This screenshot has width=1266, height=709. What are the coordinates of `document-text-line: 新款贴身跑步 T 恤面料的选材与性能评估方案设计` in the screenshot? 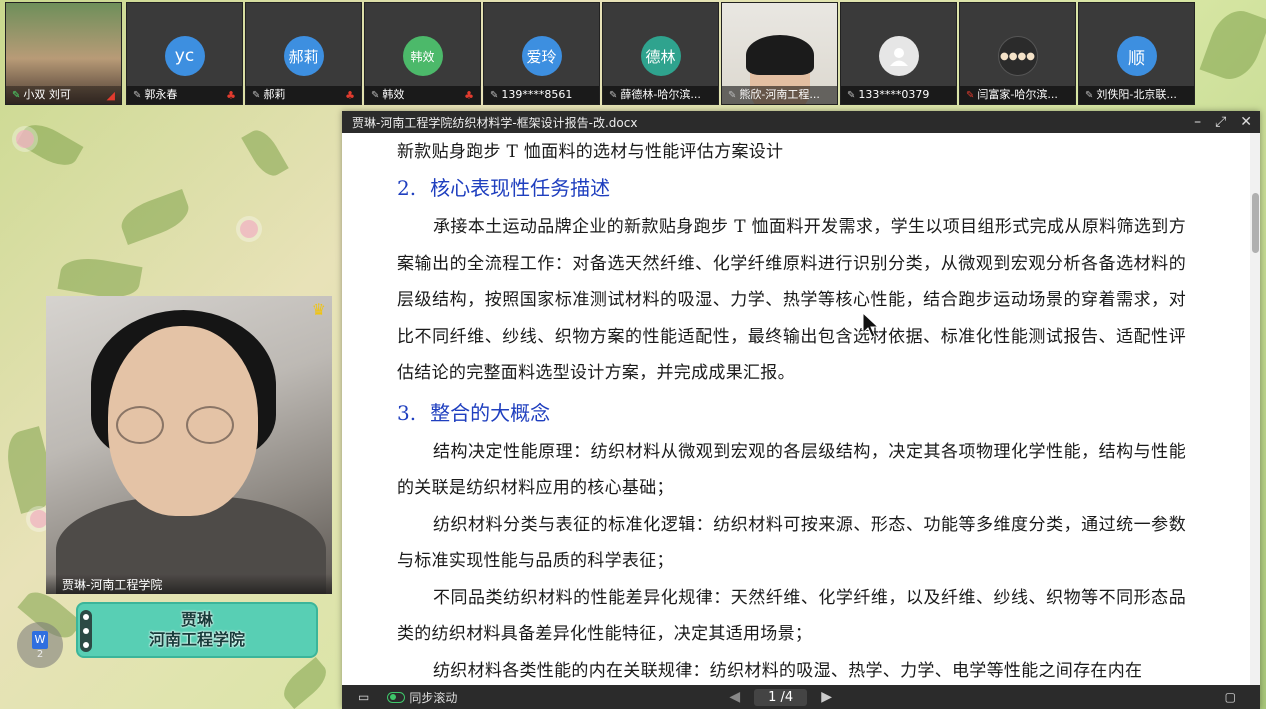 It's located at (590, 152).